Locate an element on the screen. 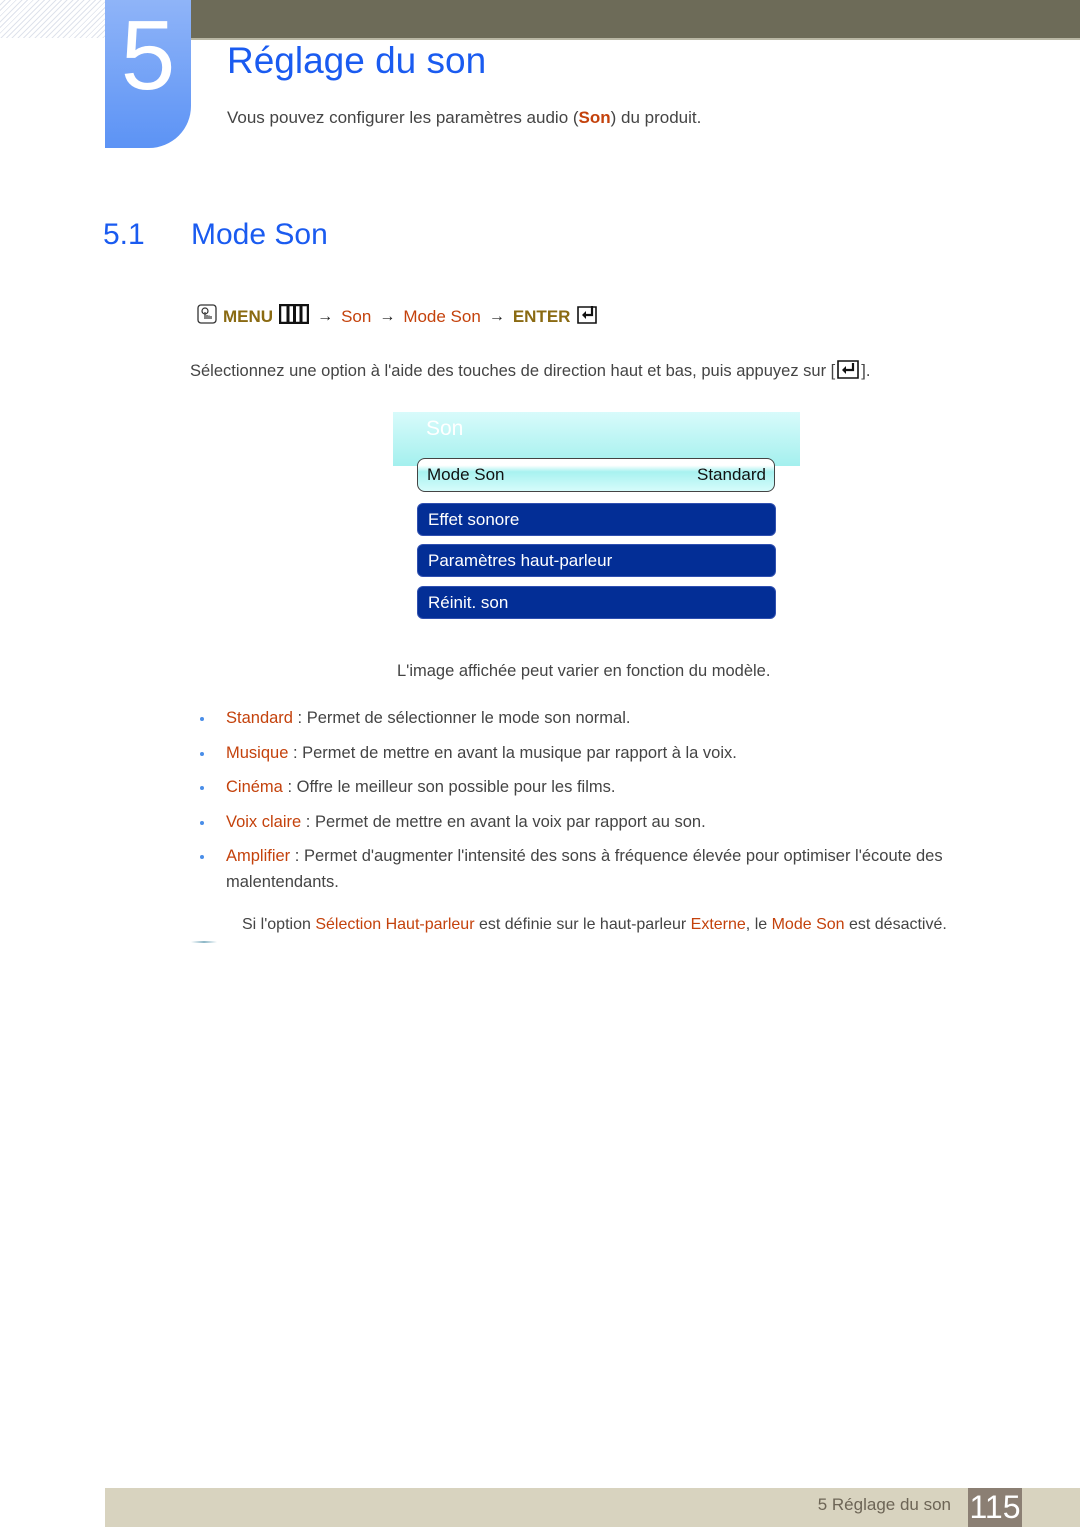 This screenshot has height=1527, width=1080. osd-item-value: Standard is located at coordinates (731, 474).